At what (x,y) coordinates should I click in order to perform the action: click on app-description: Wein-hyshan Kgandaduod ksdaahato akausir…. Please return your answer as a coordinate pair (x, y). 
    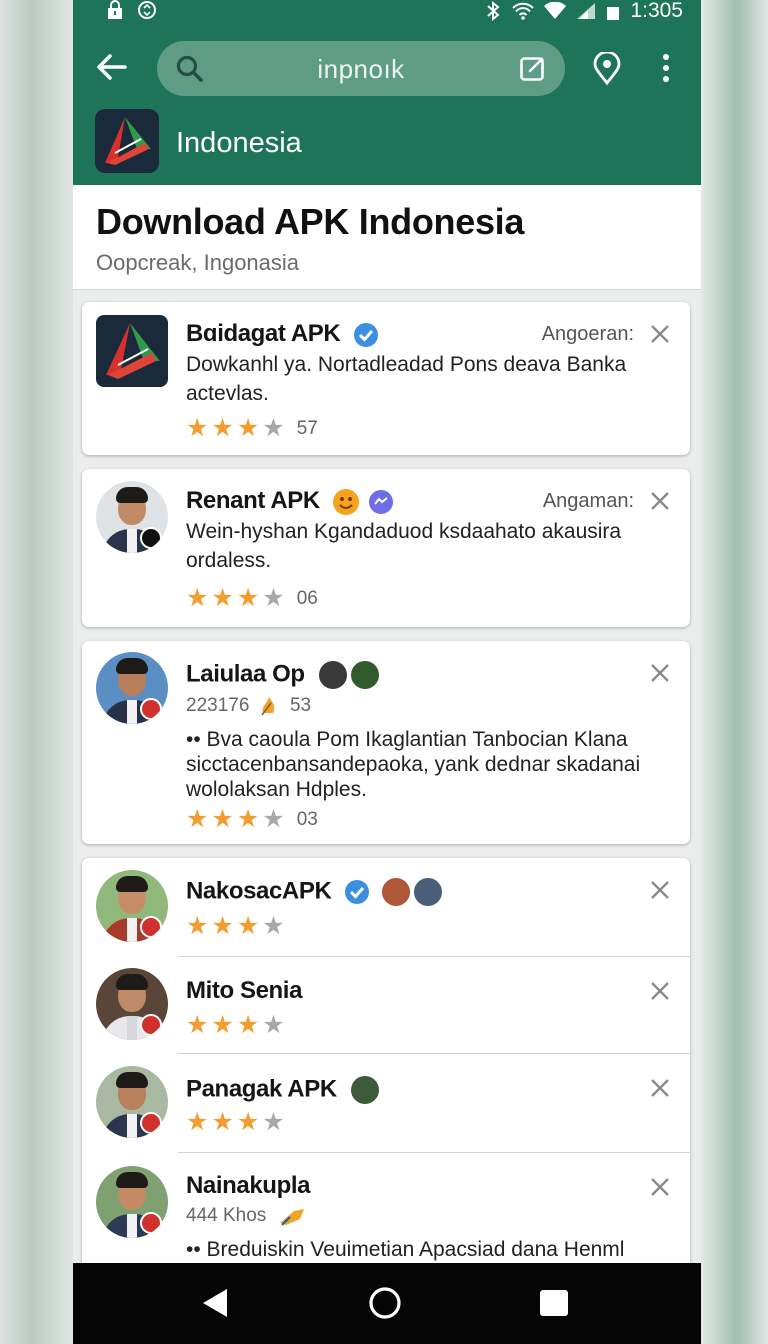
    Looking at the image, I should click on (404, 546).